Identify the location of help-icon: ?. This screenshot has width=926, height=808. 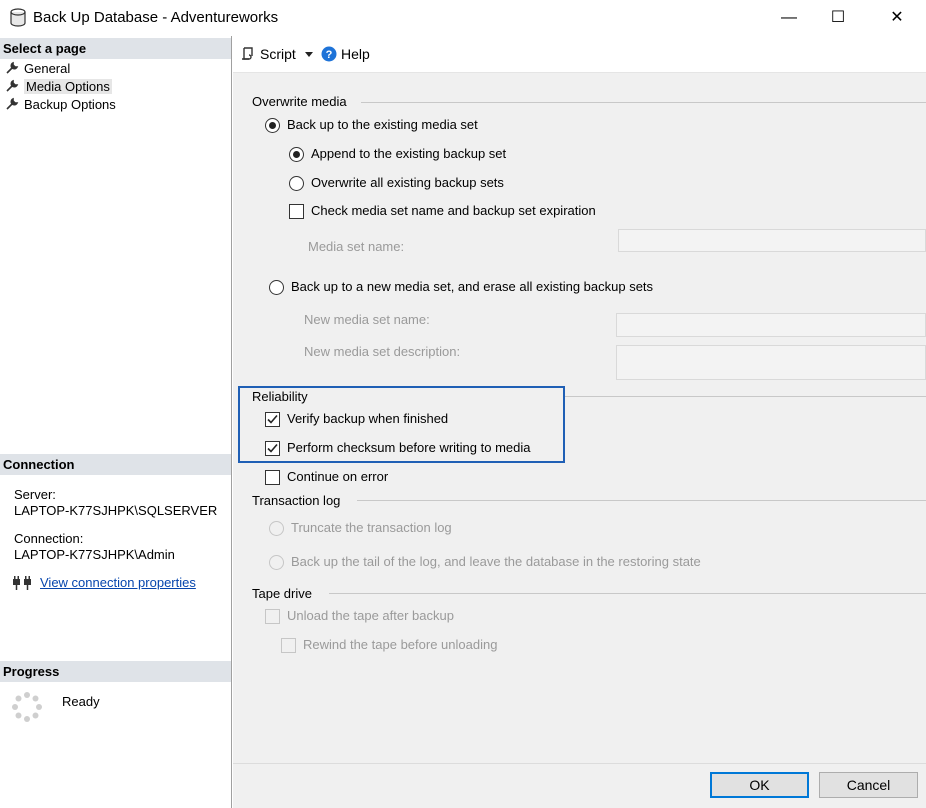
(329, 54).